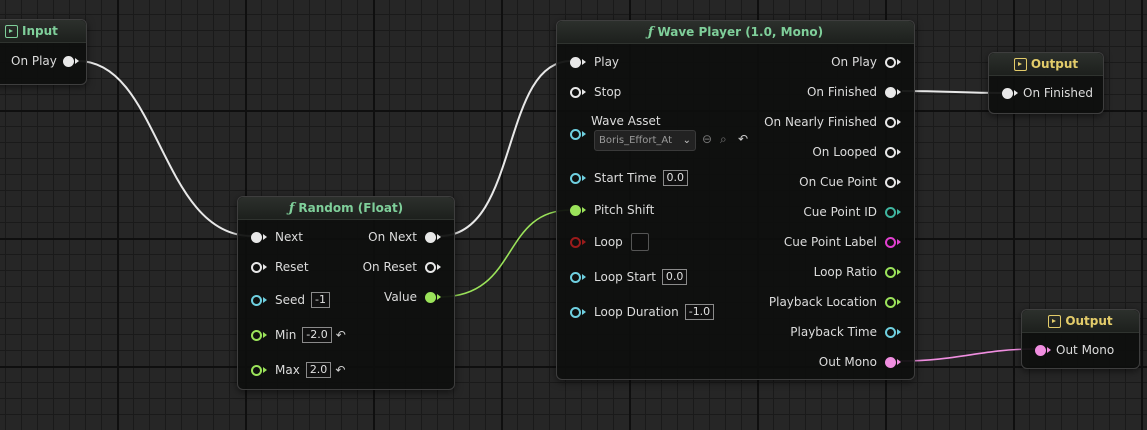 This screenshot has height=430, width=1147. What do you see at coordinates (686, 140) in the screenshot?
I see `chevron-down-icon: ⌄` at bounding box center [686, 140].